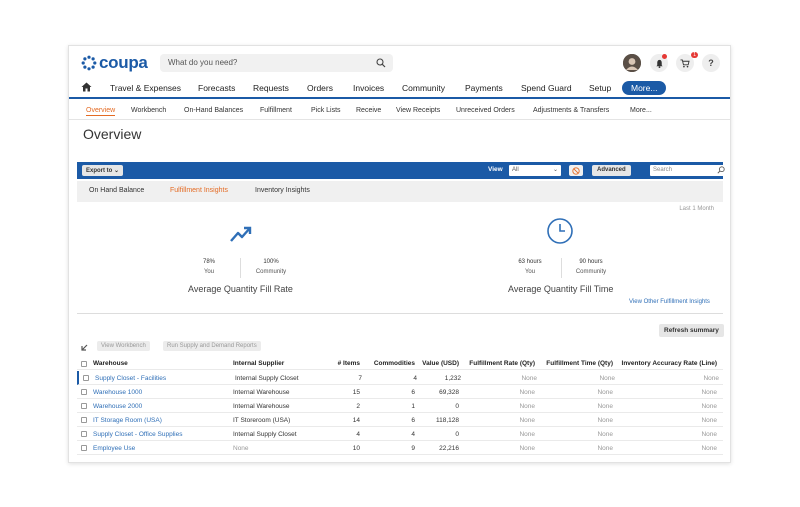  What do you see at coordinates (667, 363) in the screenshot?
I see `col-accuracy-rate: Inventory Accuracy Rate (Line)` at bounding box center [667, 363].